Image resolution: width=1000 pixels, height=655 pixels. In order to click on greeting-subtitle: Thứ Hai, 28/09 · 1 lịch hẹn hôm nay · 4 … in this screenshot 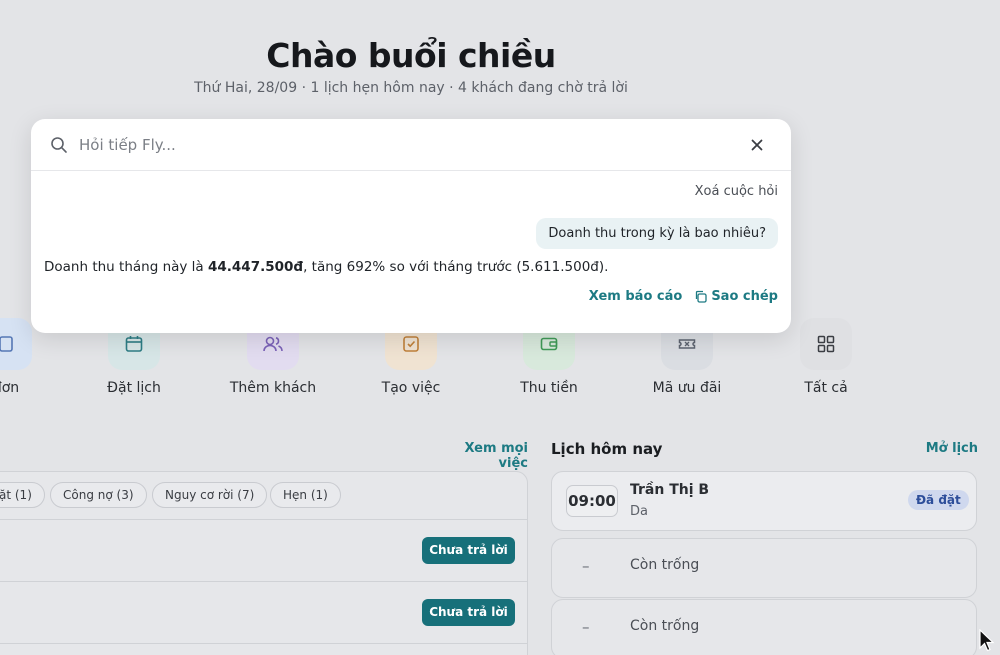, I will do `click(411, 88)`.